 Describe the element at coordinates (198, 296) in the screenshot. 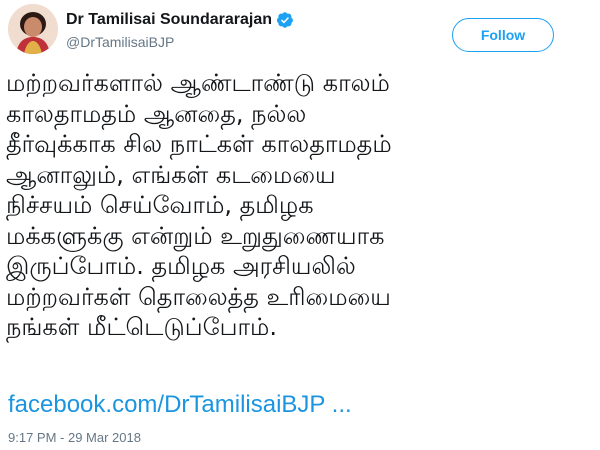

I see `tweet-text-line: மற்றவர்கள் தொலைத்த உரிமையை` at that location.